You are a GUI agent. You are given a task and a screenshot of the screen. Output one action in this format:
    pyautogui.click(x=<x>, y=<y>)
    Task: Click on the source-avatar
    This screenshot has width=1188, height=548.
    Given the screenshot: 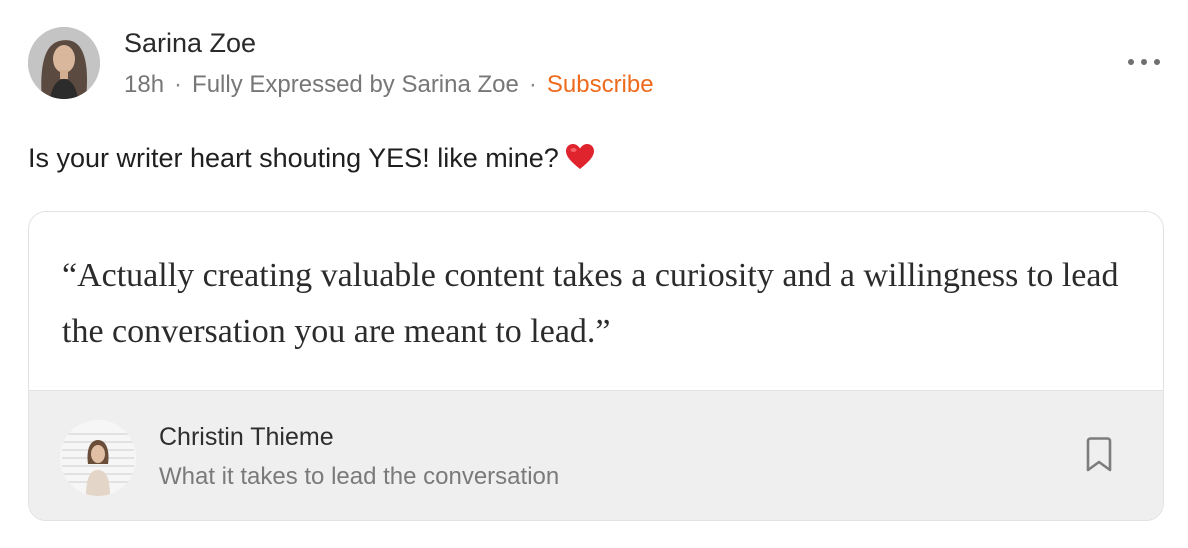 What is the action you would take?
    pyautogui.click(x=98, y=458)
    